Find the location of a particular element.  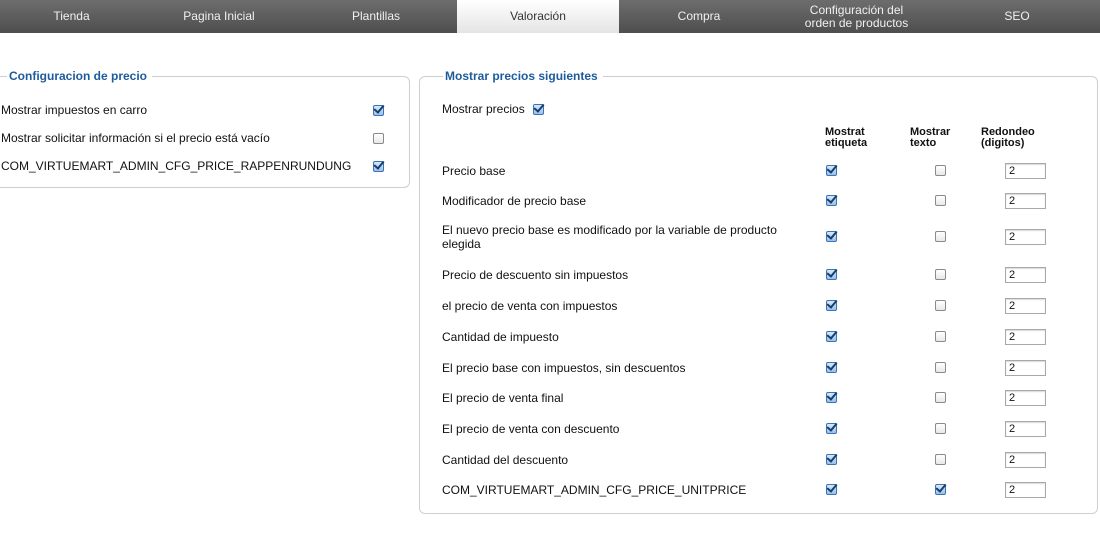

column-header-line: (digitos) is located at coordinates (1003, 143).